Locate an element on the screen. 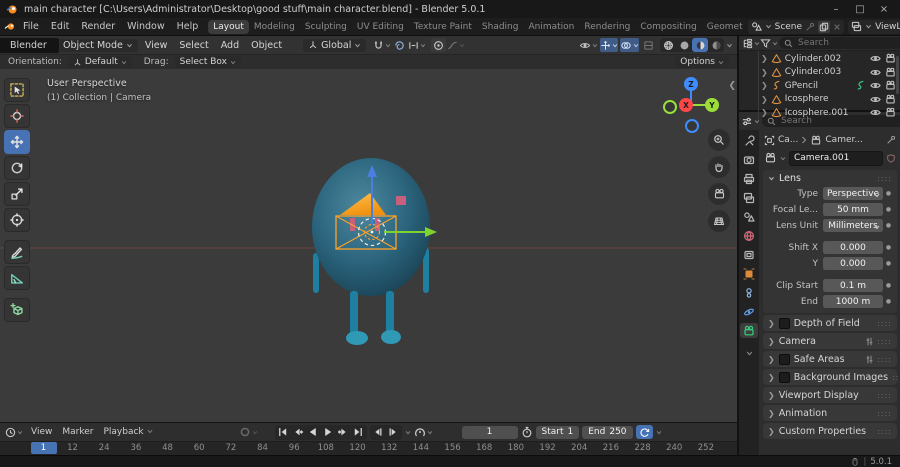 This screenshot has width=900, height=467. outliner-item-cylinder-003: ❯ Cylinder.003 is located at coordinates (819, 73).